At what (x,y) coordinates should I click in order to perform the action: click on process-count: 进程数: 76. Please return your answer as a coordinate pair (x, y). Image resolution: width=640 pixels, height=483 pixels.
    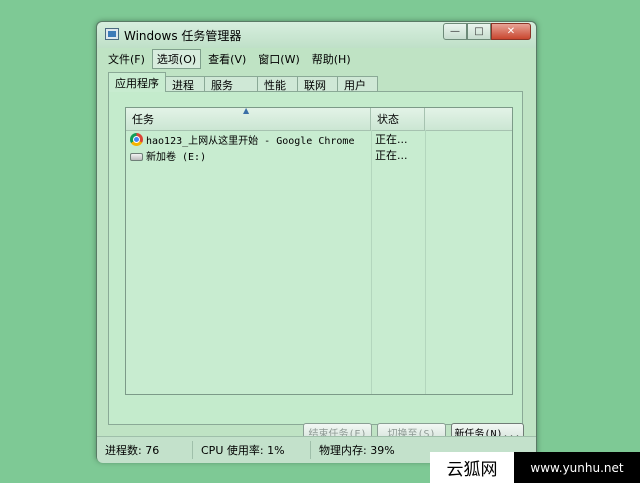
    Looking at the image, I should click on (132, 450).